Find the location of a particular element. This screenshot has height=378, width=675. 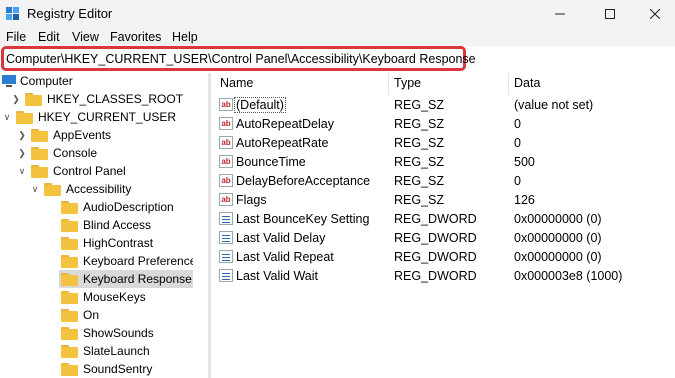

tree-item-console: ❯ Console is located at coordinates (57, 153).